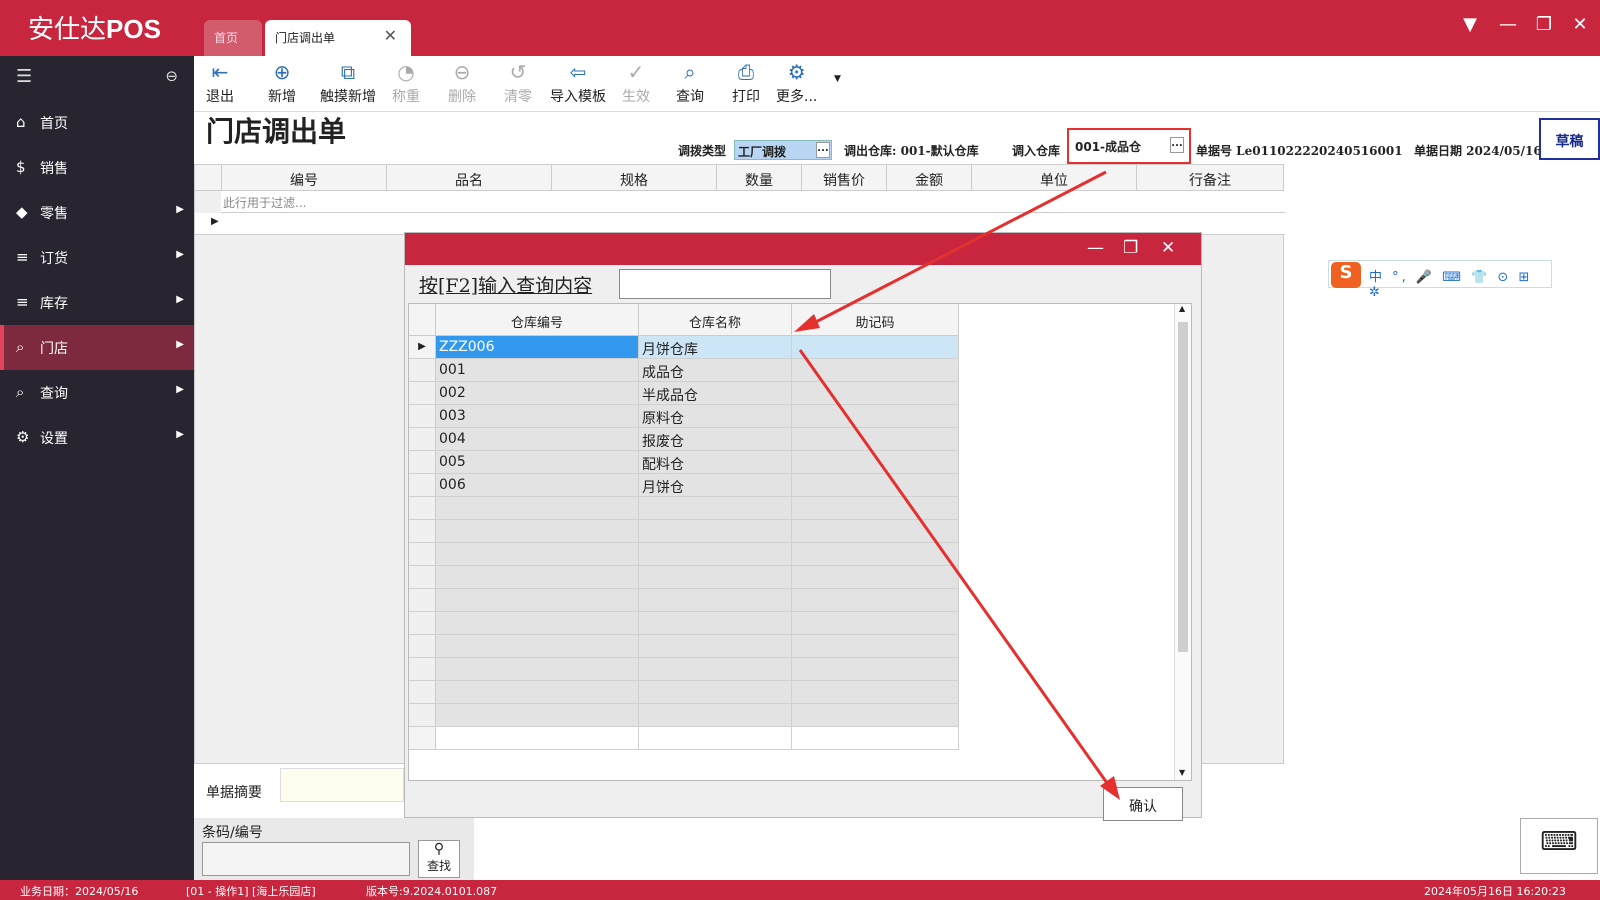 Image resolution: width=1600 pixels, height=900 pixels. What do you see at coordinates (636, 83) in the screenshot?
I see `activate-button: ✓ 生效` at bounding box center [636, 83].